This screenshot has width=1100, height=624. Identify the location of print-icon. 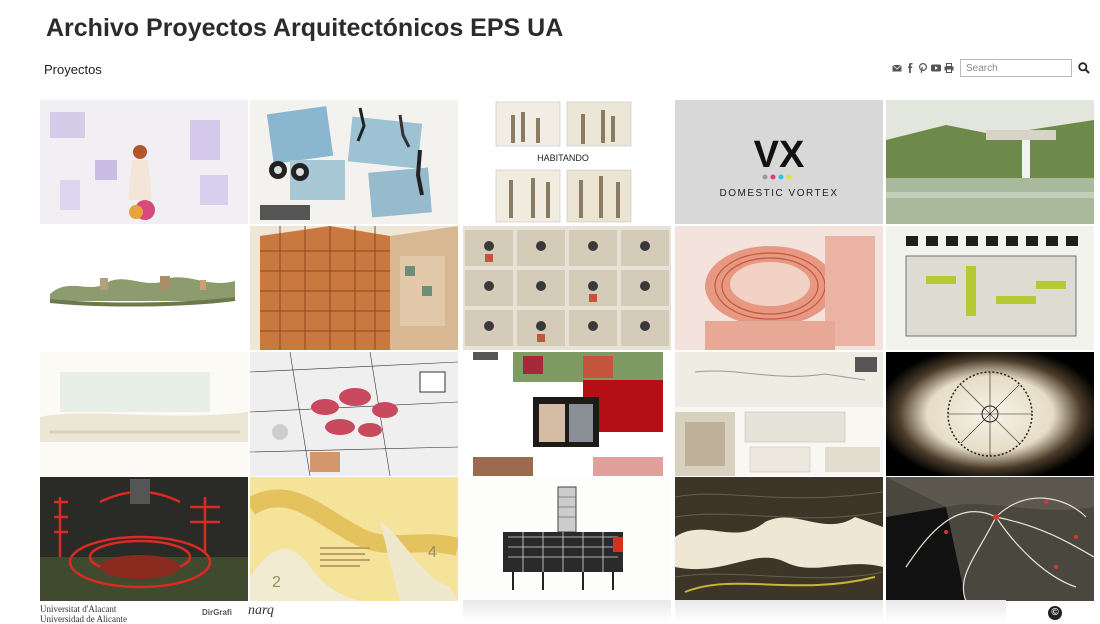
(949, 68).